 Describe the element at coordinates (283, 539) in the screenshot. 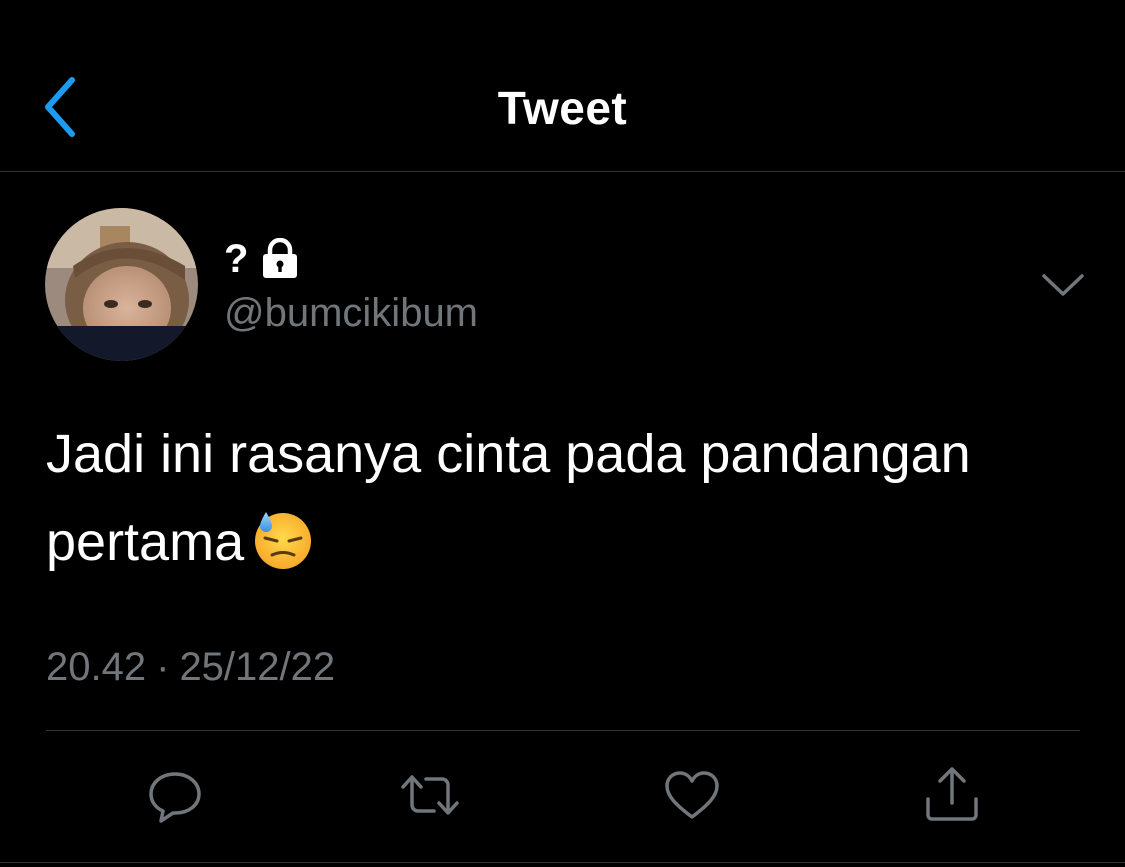

I see `downcast-face-with-sweat-emoji` at that location.